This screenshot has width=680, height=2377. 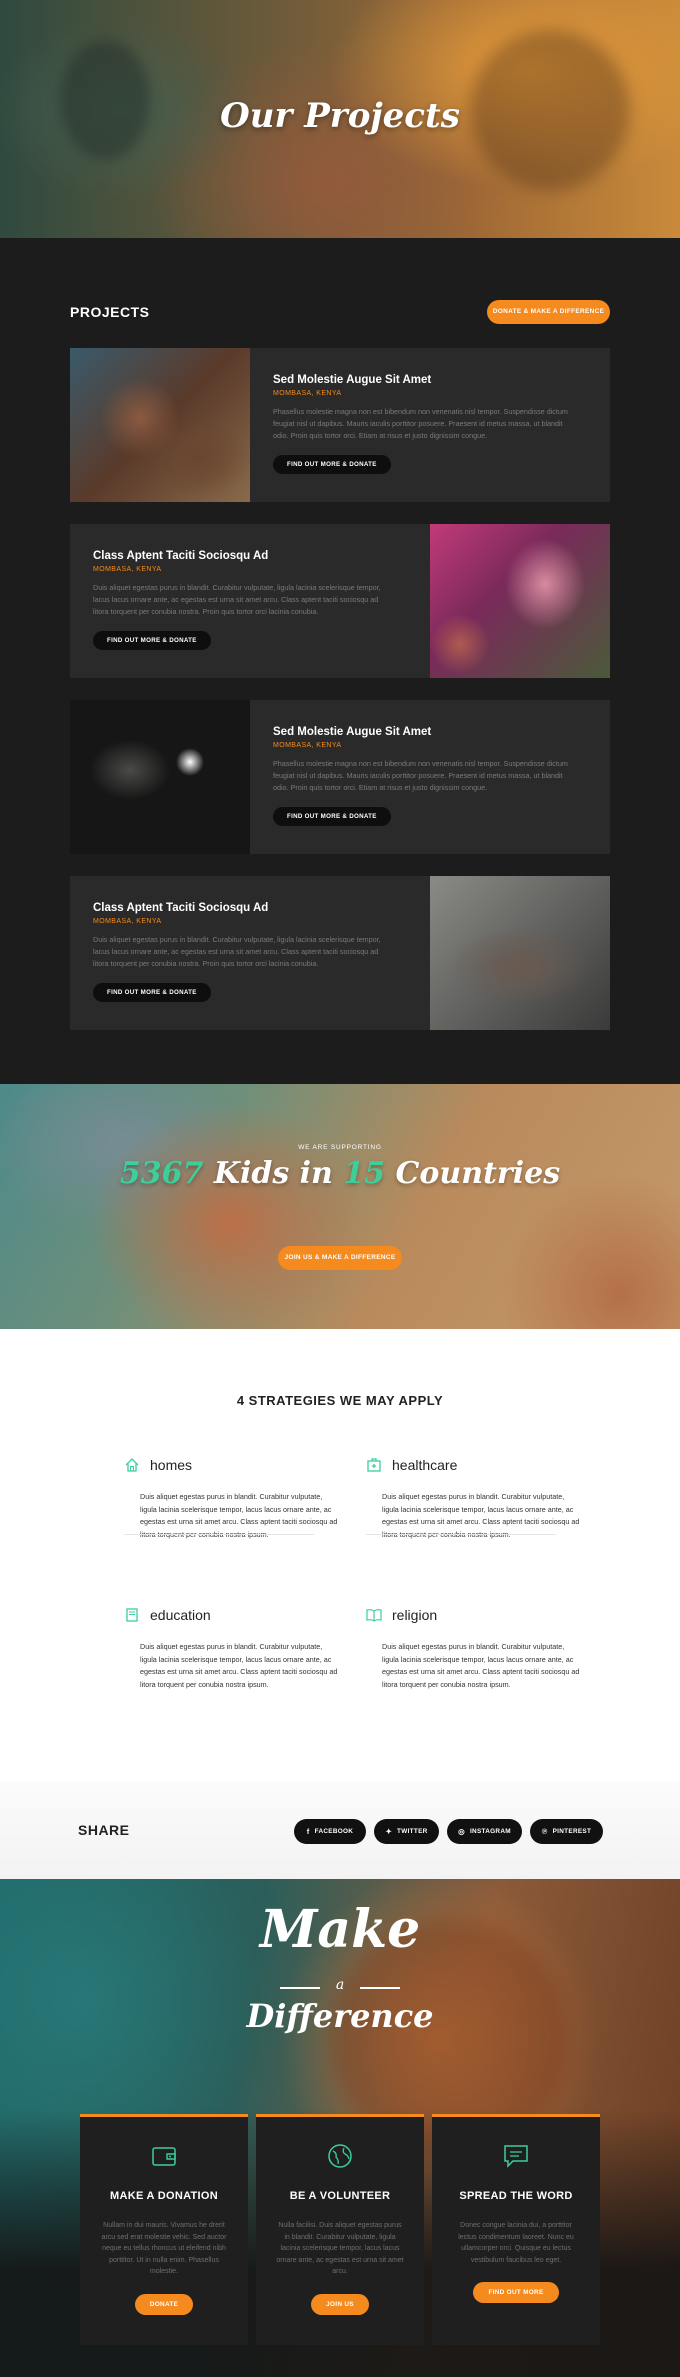 I want to click on make-heading: Make, so click(x=340, y=1929).